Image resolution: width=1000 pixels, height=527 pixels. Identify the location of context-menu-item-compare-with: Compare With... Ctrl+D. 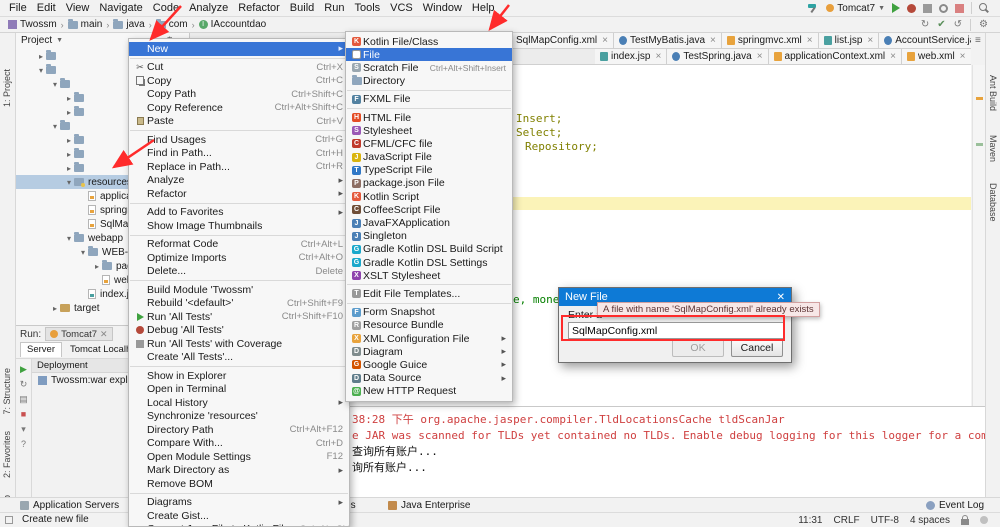
(239, 444).